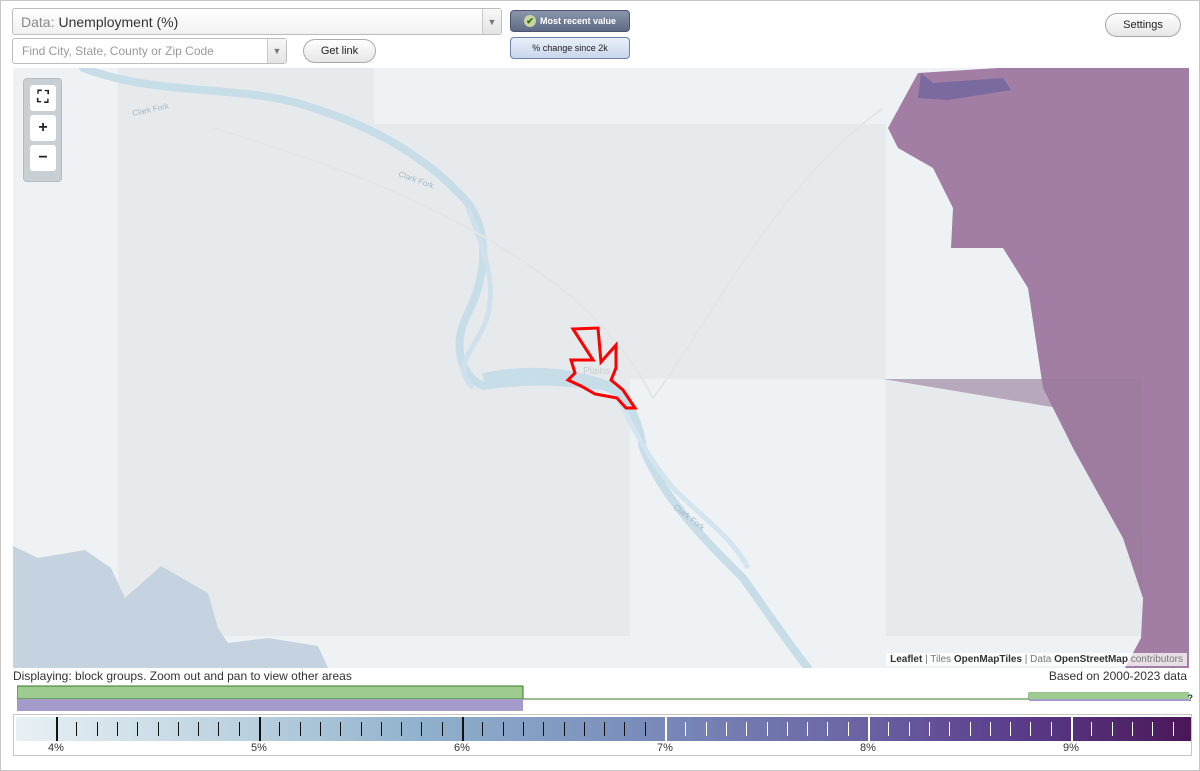  What do you see at coordinates (118, 21) in the screenshot?
I see `data-select-value: Unemployment (%)` at bounding box center [118, 21].